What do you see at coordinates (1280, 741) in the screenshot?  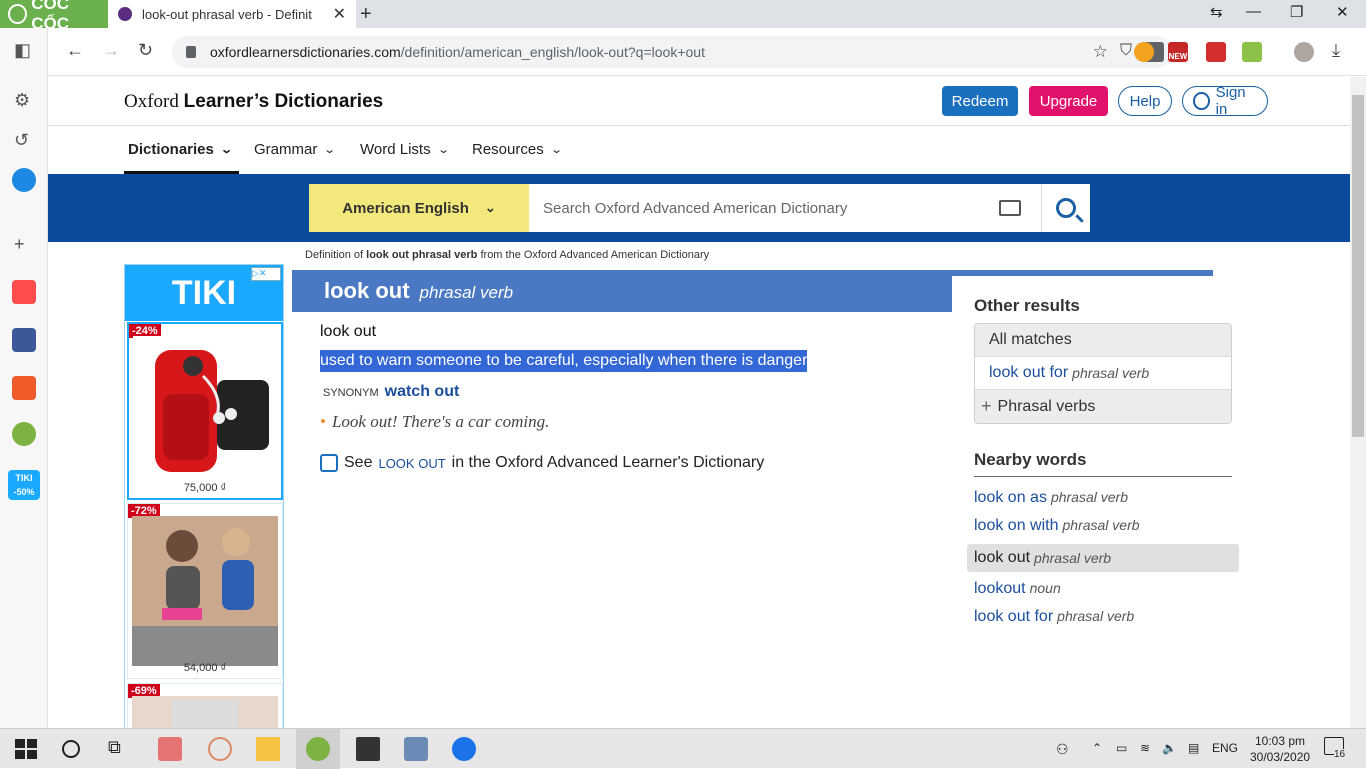 I see `clock-time: 10:03 pm` at bounding box center [1280, 741].